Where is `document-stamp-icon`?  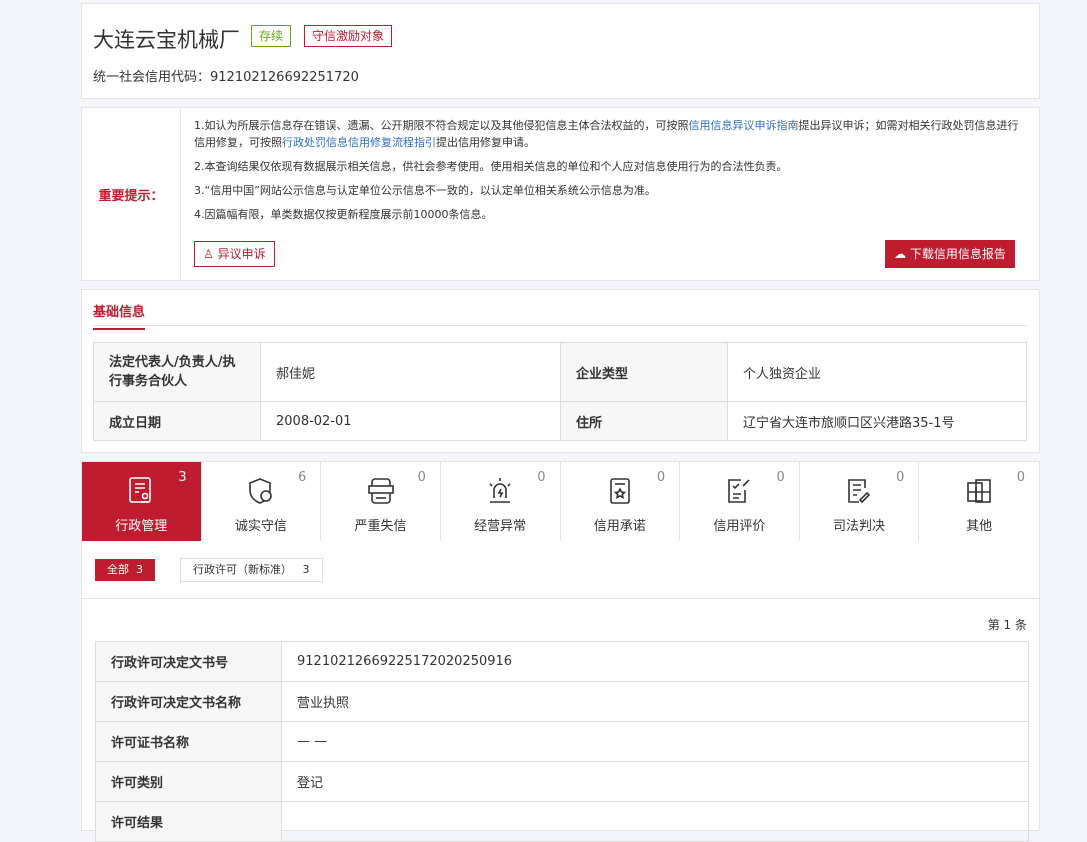 document-stamp-icon is located at coordinates (140, 490).